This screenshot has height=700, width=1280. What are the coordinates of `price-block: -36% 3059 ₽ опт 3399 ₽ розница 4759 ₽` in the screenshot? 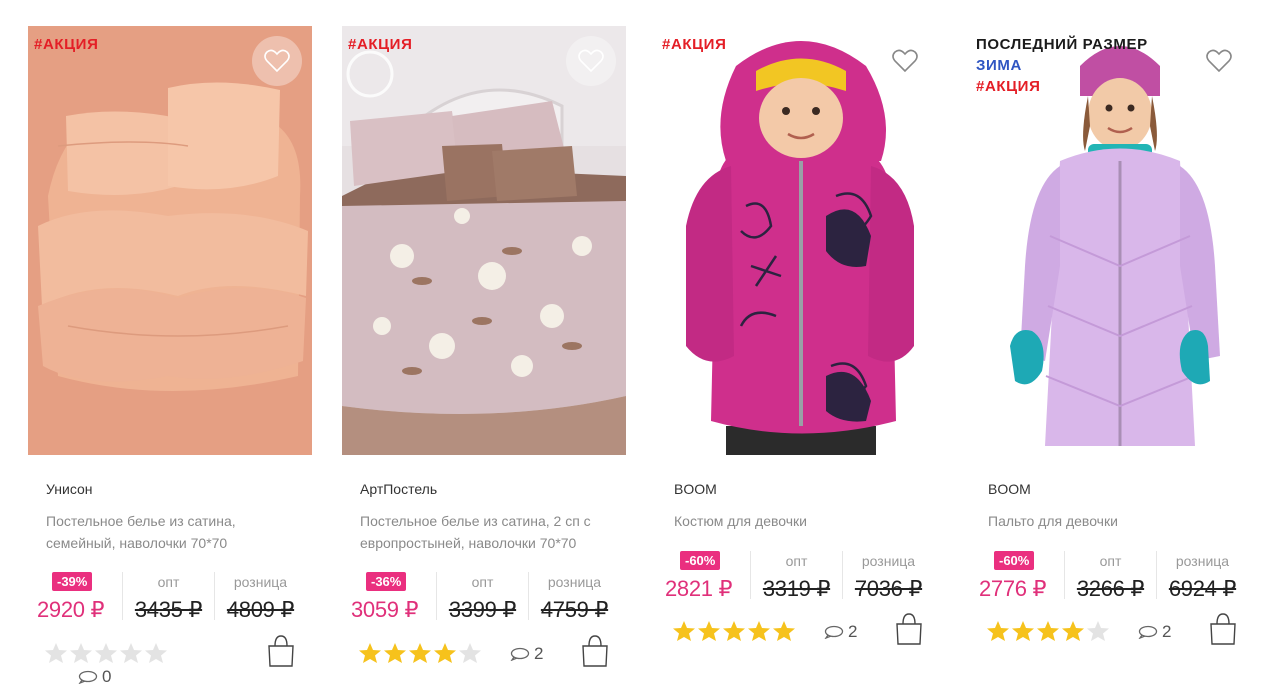 It's located at (485, 597).